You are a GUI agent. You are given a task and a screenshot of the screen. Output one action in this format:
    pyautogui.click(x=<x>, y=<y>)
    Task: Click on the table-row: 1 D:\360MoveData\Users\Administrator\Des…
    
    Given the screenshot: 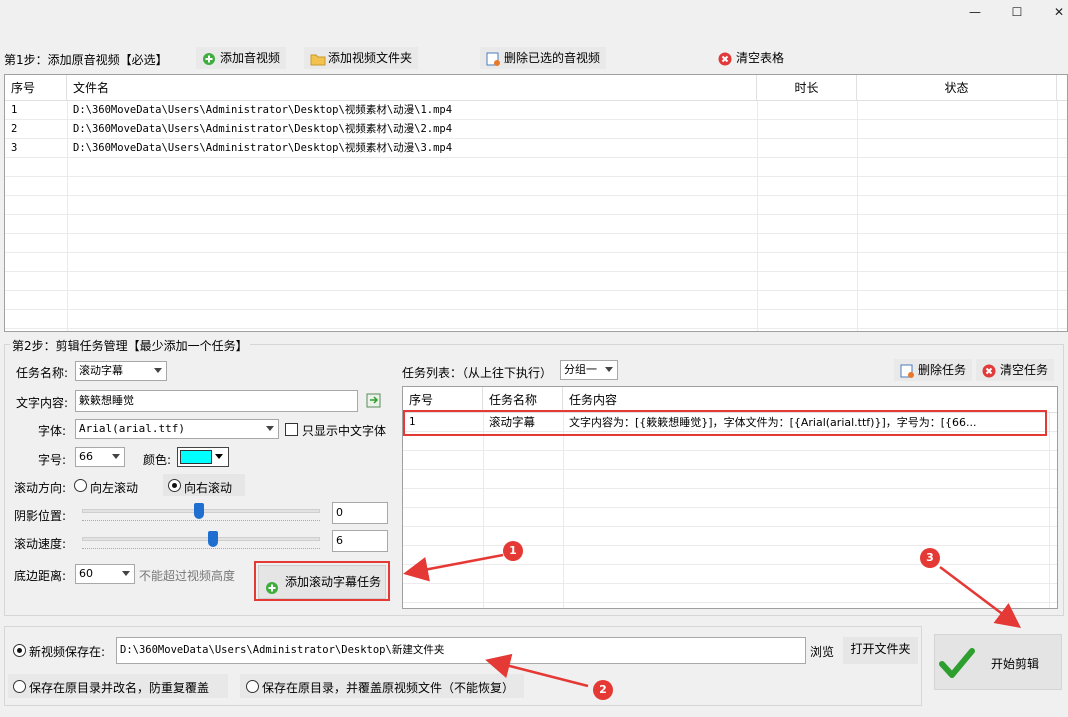 What is the action you would take?
    pyautogui.click(x=536, y=110)
    